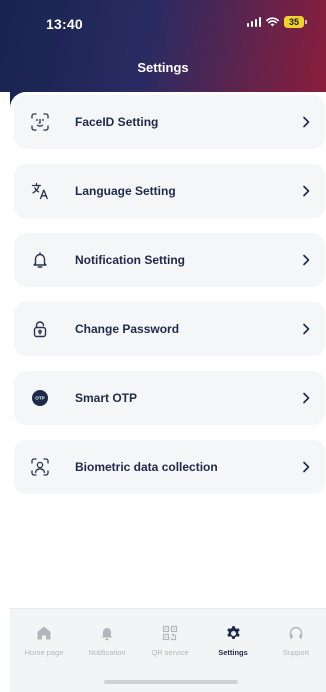  I want to click on home-indicator, so click(171, 682).